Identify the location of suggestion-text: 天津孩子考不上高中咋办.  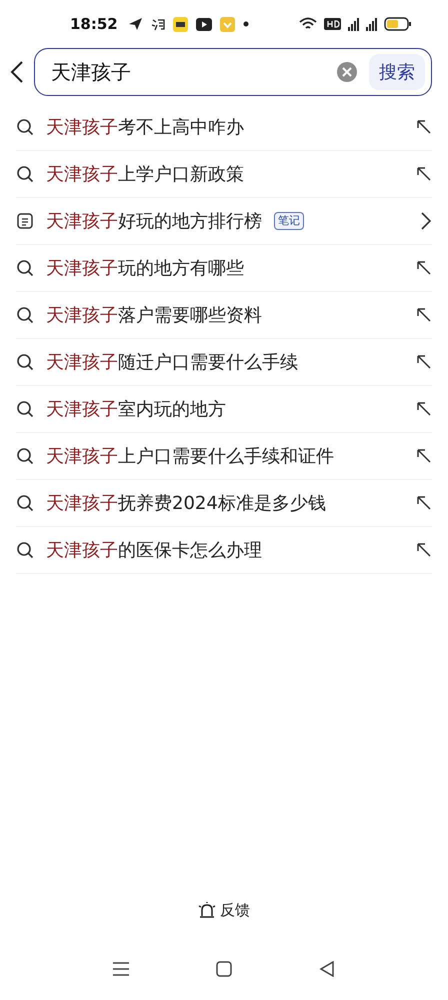
(145, 127).